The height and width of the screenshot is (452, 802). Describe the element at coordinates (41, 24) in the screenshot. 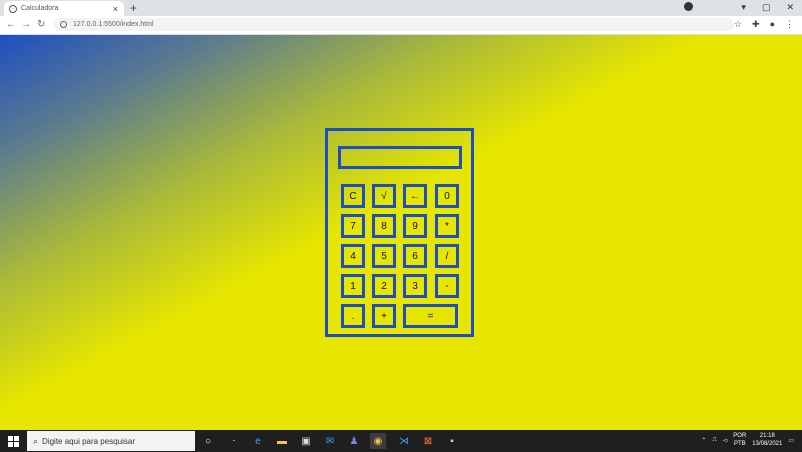

I see `reload-icon: ↻` at that location.